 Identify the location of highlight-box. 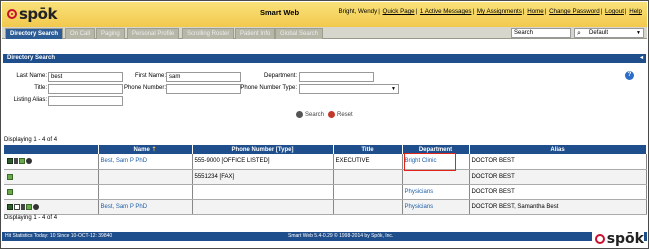
(430, 162).